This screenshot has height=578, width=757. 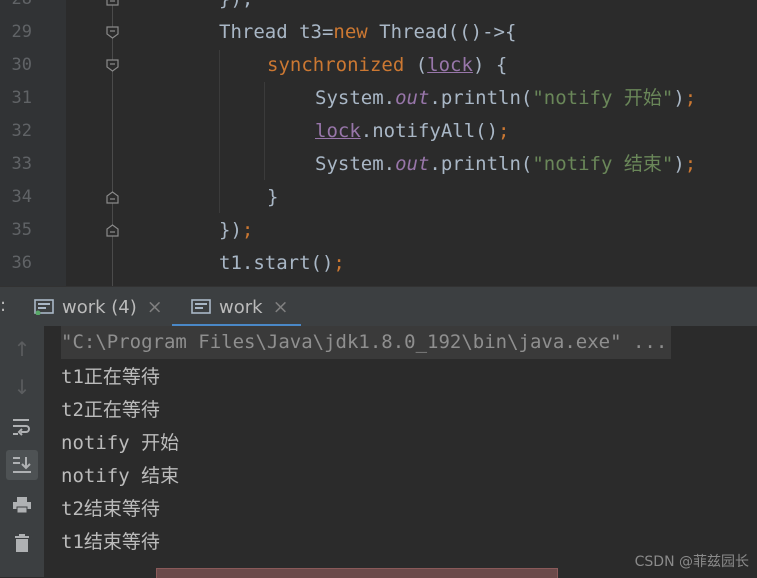 What do you see at coordinates (378, 306) in the screenshot?
I see `run-tool-window-header: : work (4) × work ×` at bounding box center [378, 306].